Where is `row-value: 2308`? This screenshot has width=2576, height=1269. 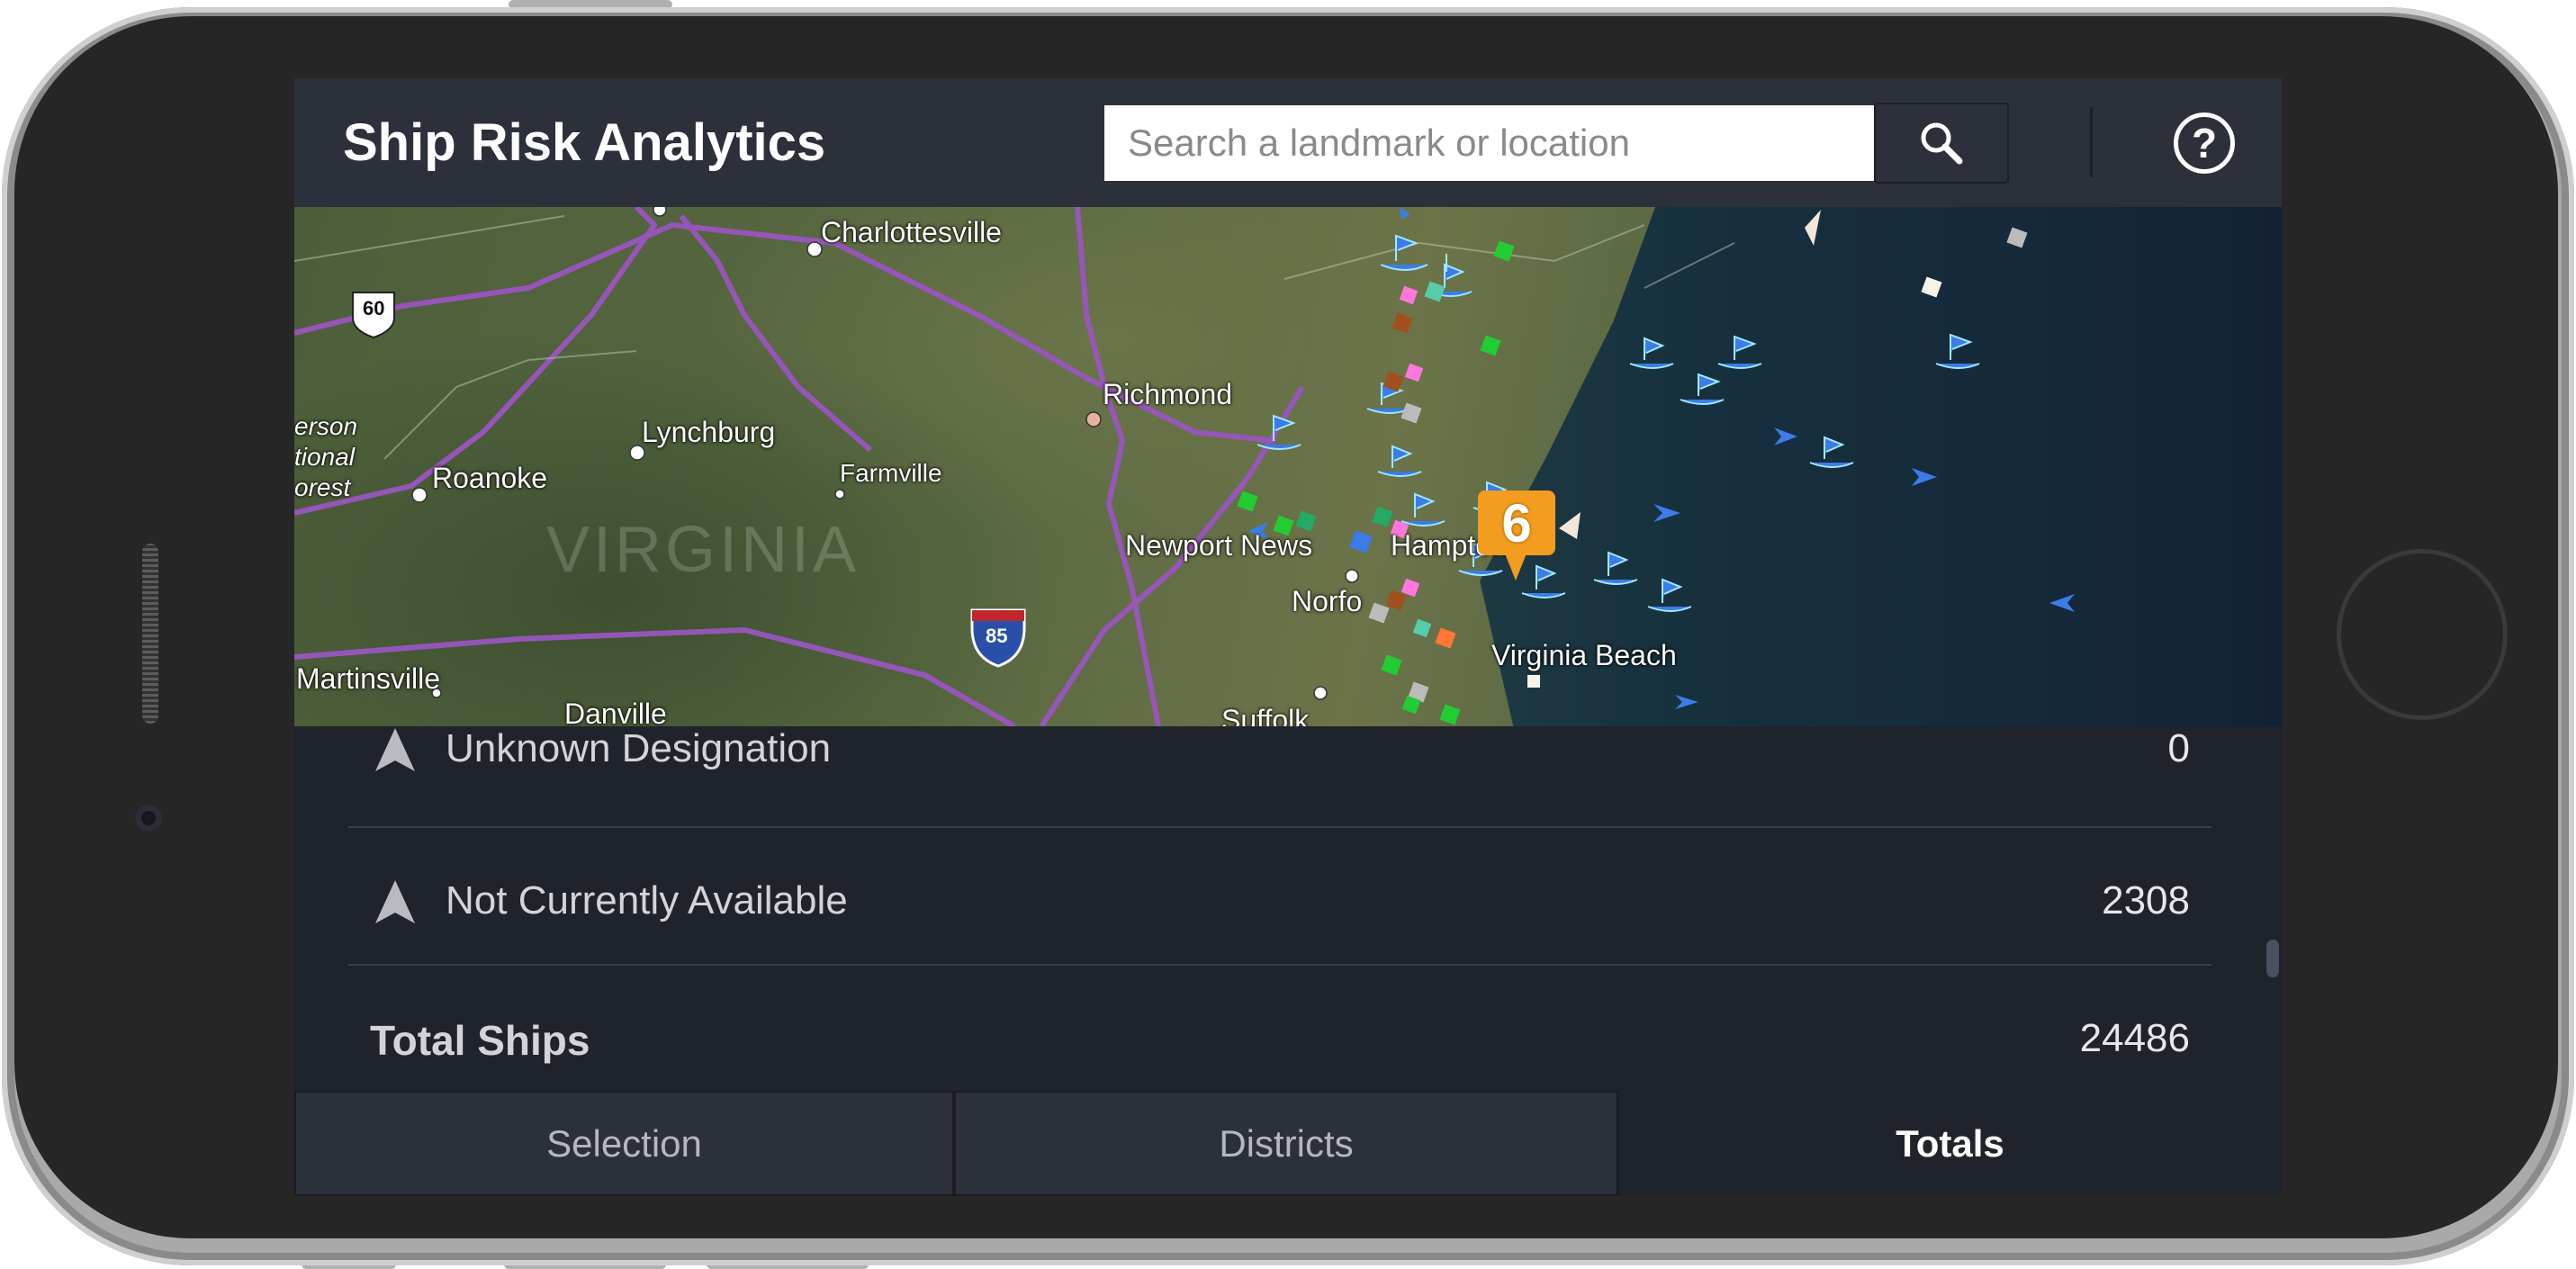
row-value: 2308 is located at coordinates (2146, 900).